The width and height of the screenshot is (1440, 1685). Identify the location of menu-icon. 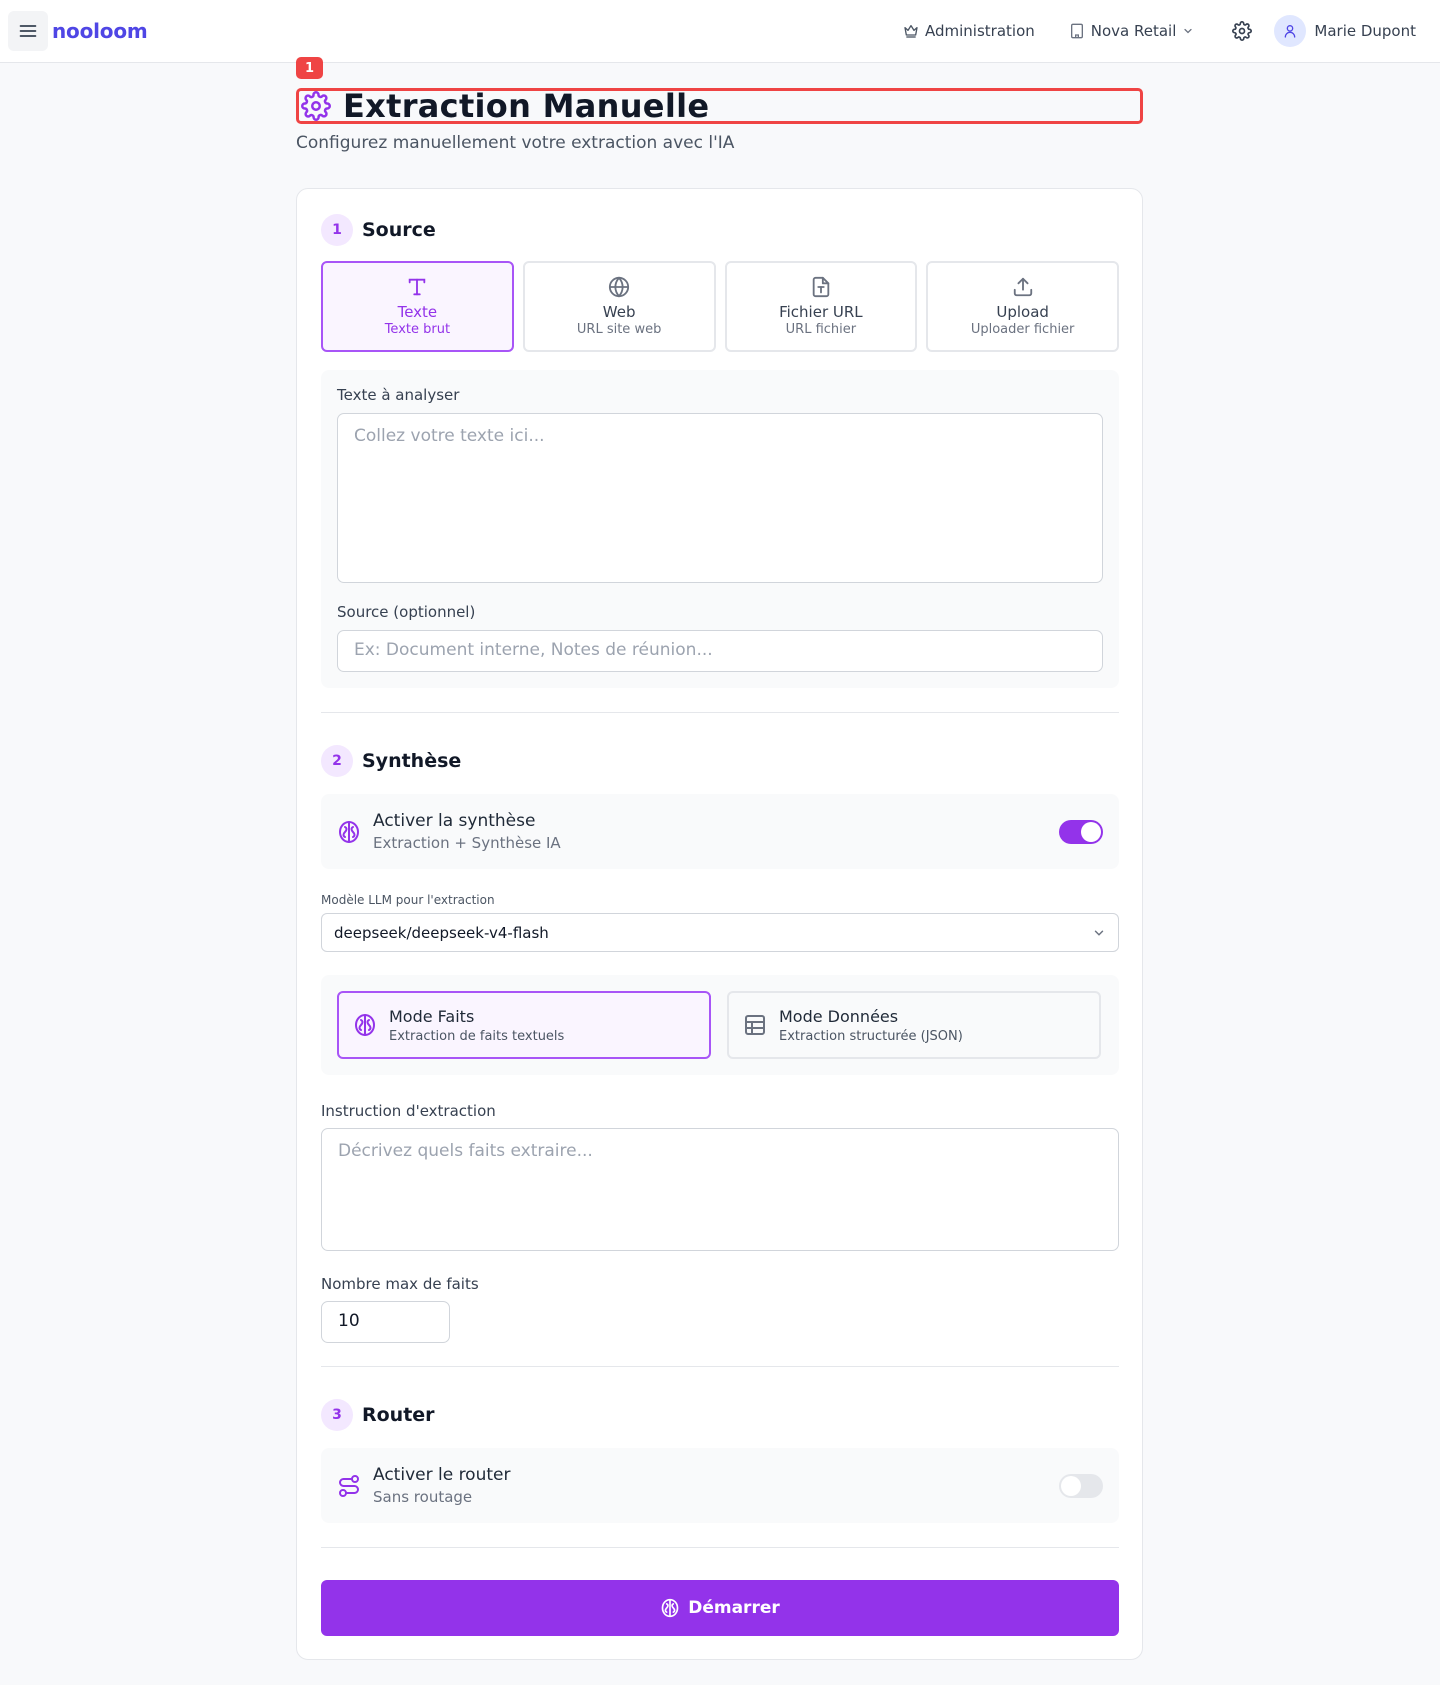
(28, 31).